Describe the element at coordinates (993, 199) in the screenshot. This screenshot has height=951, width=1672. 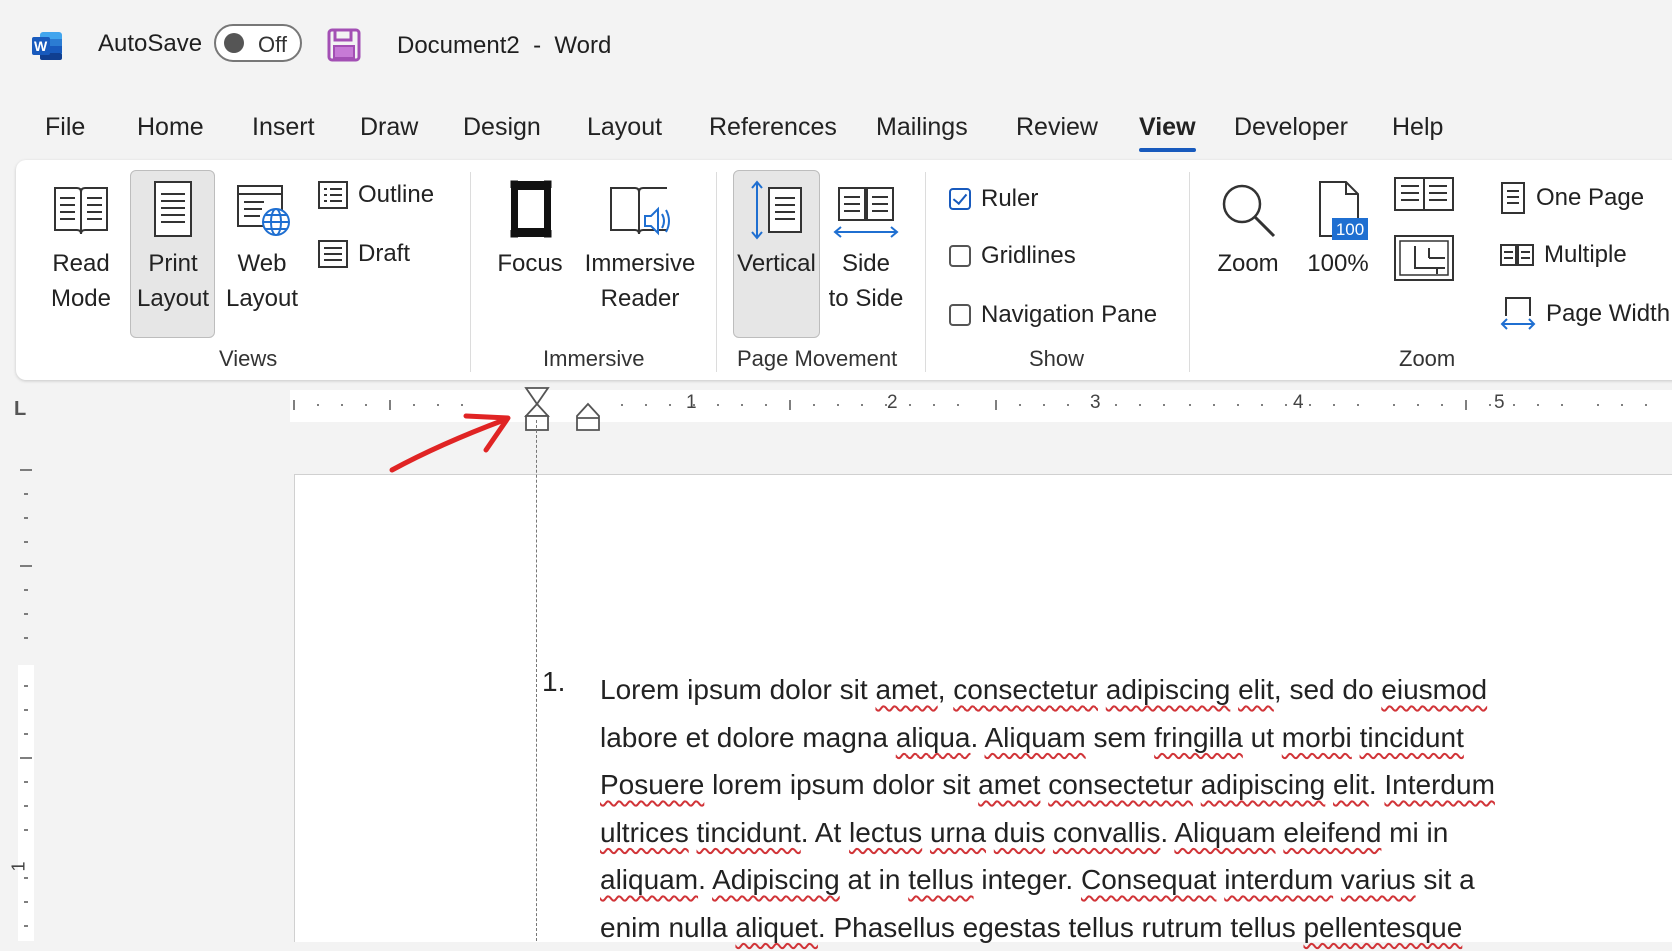
I see `ruler-checkbox: Ruler` at that location.